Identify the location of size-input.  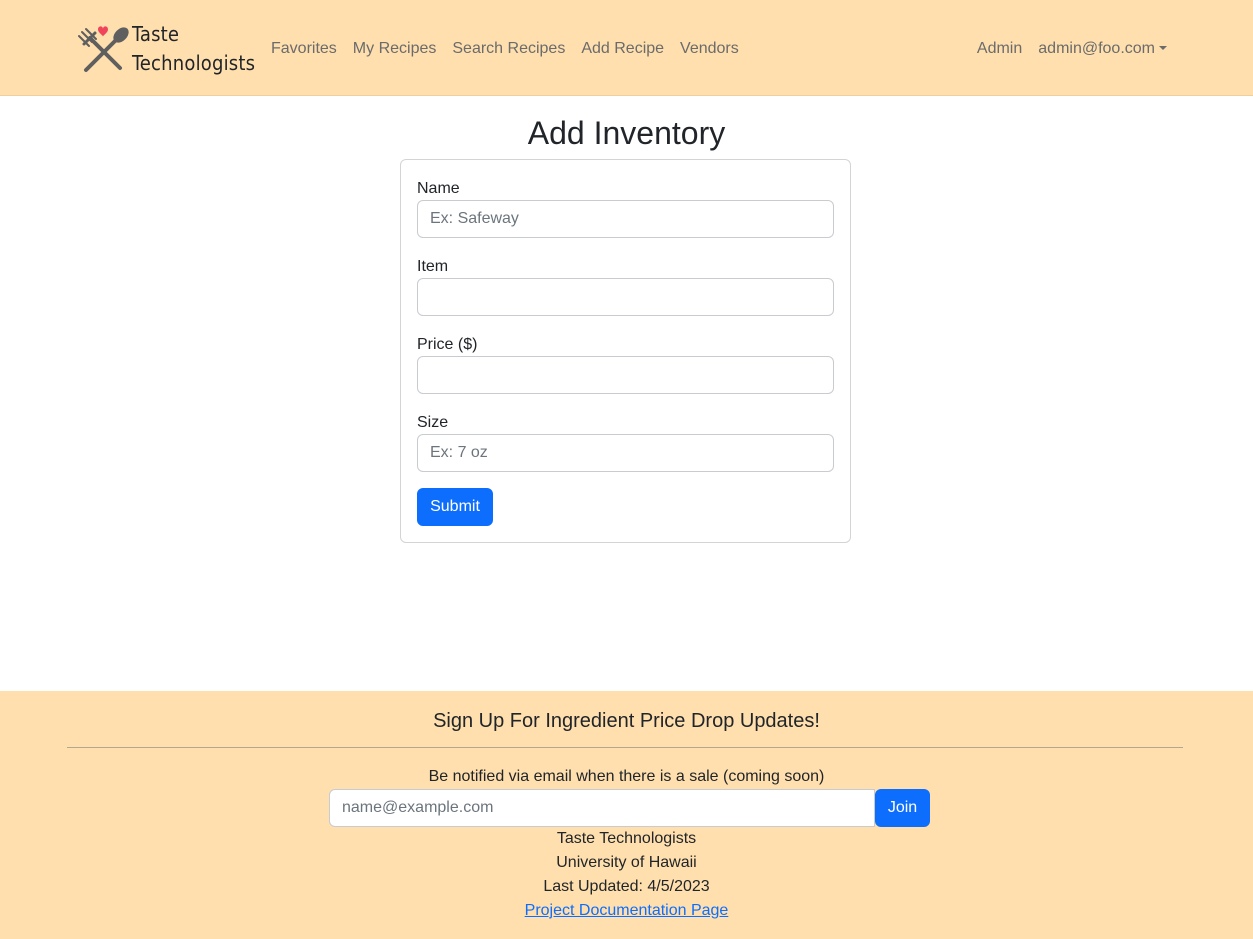
(625, 453).